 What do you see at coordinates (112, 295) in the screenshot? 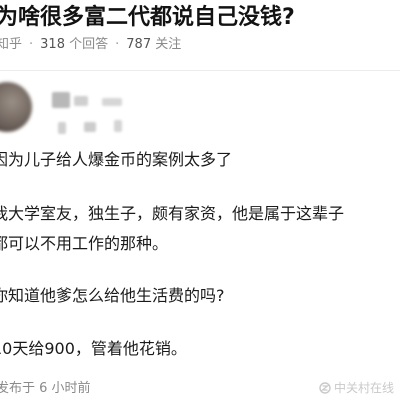
I see `answer-paragraph-3: 你知道他爹怎么给他生活费的吗?` at bounding box center [112, 295].